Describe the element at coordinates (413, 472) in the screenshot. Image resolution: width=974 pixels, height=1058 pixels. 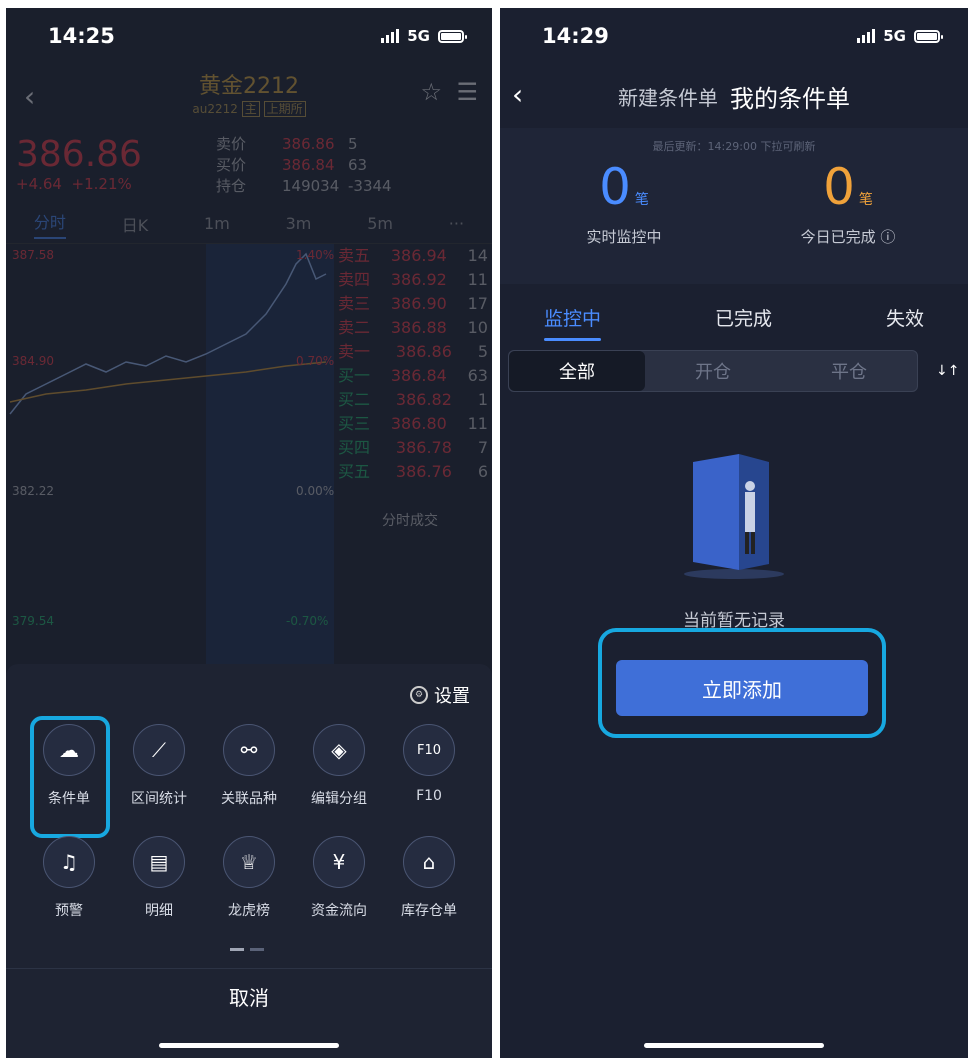
I see `orderbook-row: 买五 386.76 6` at that location.